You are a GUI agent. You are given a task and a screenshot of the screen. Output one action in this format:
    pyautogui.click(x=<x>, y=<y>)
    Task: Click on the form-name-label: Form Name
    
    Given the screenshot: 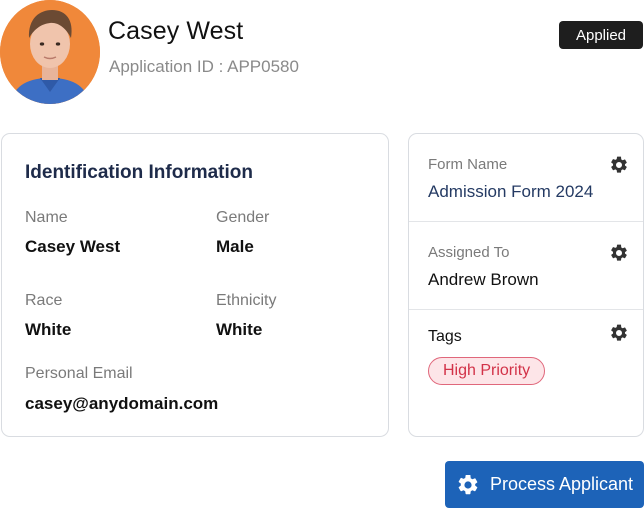 What is the action you would take?
    pyautogui.click(x=468, y=164)
    